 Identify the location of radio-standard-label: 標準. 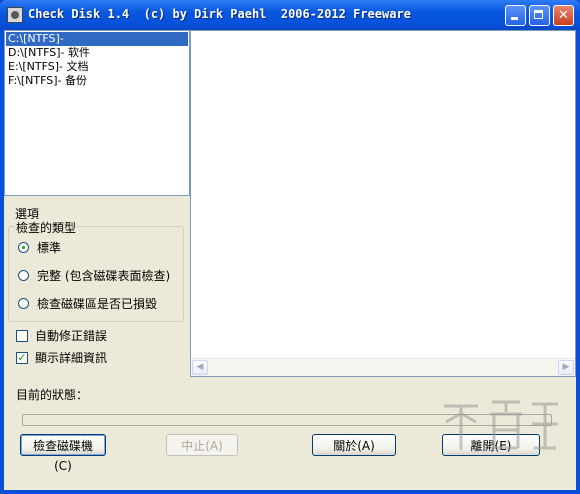
(49, 248).